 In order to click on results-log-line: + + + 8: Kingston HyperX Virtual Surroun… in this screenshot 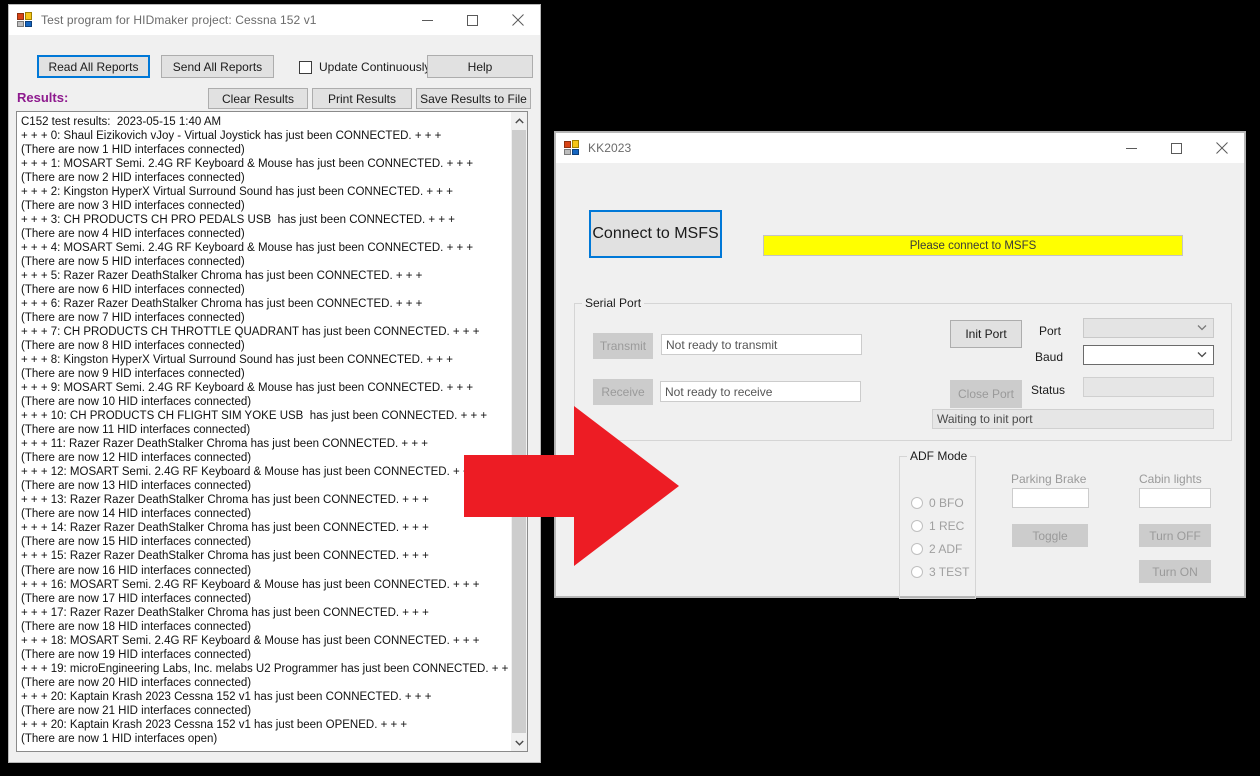, I will do `click(237, 360)`.